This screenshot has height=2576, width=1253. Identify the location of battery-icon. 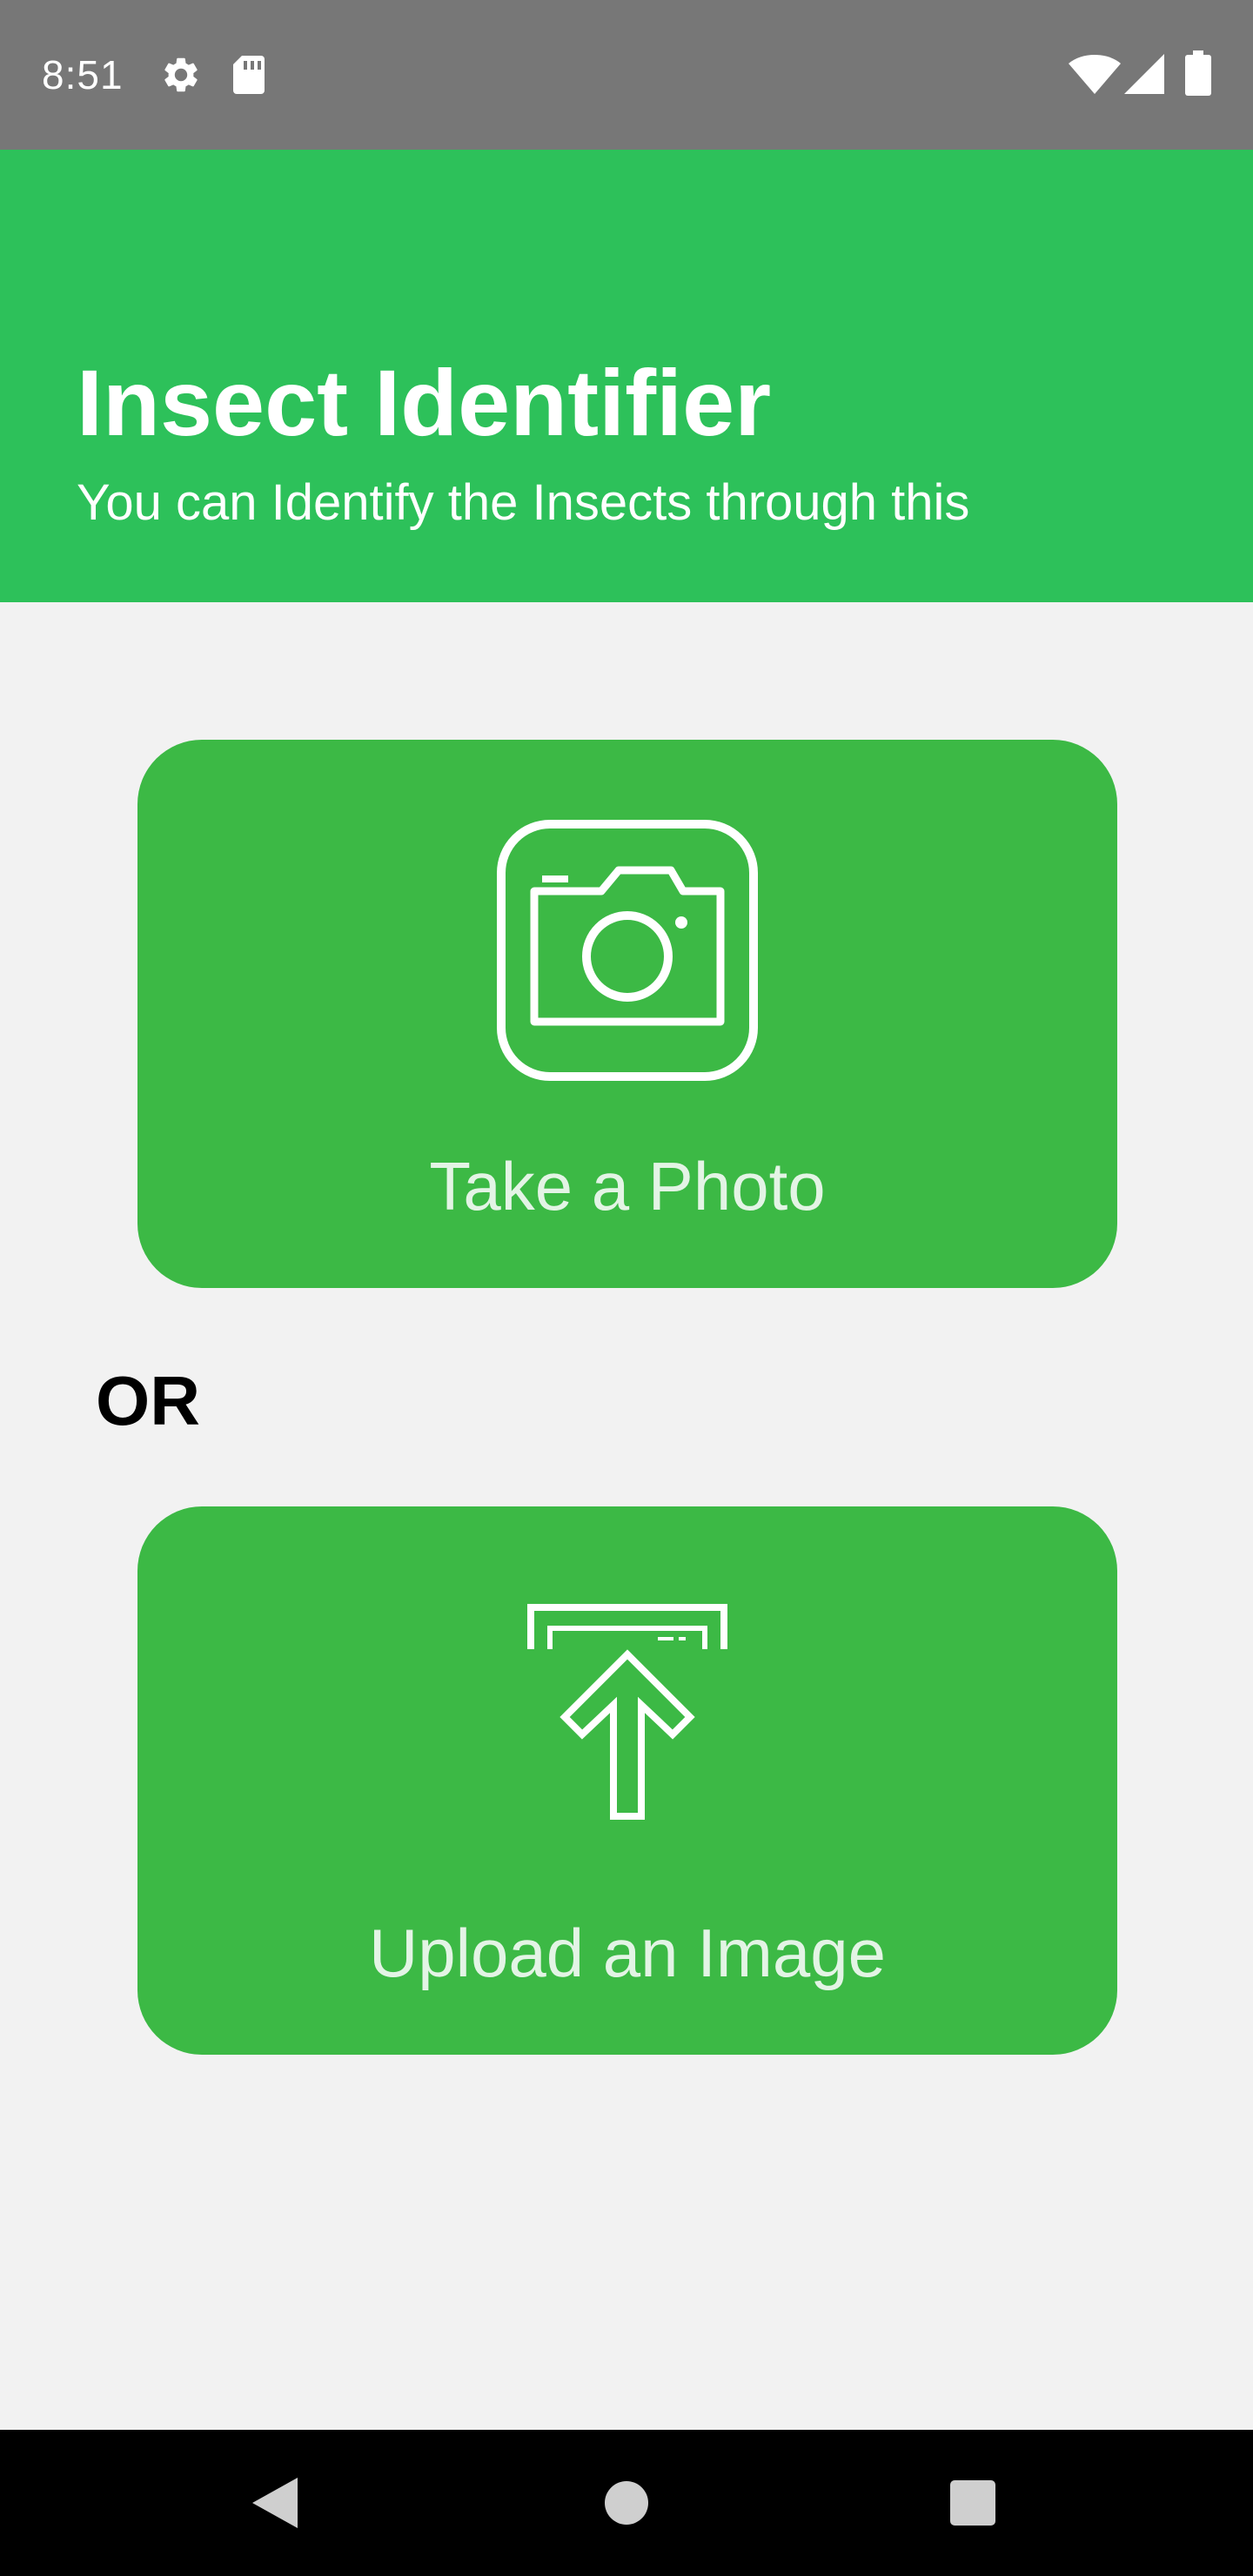
(1198, 73).